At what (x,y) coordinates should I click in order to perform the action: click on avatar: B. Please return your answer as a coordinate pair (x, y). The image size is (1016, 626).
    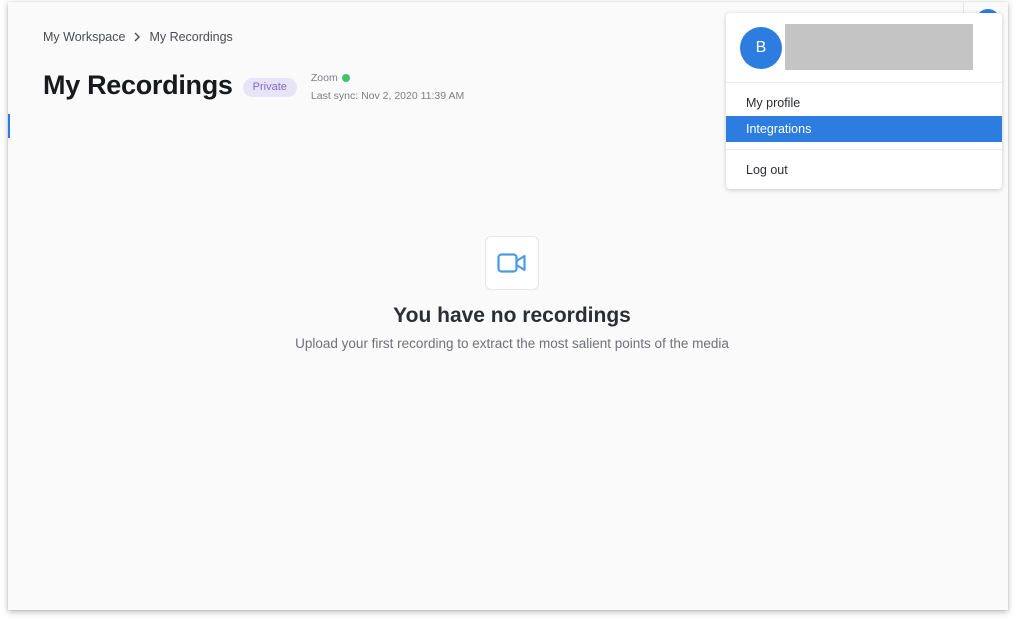
    Looking at the image, I should click on (761, 48).